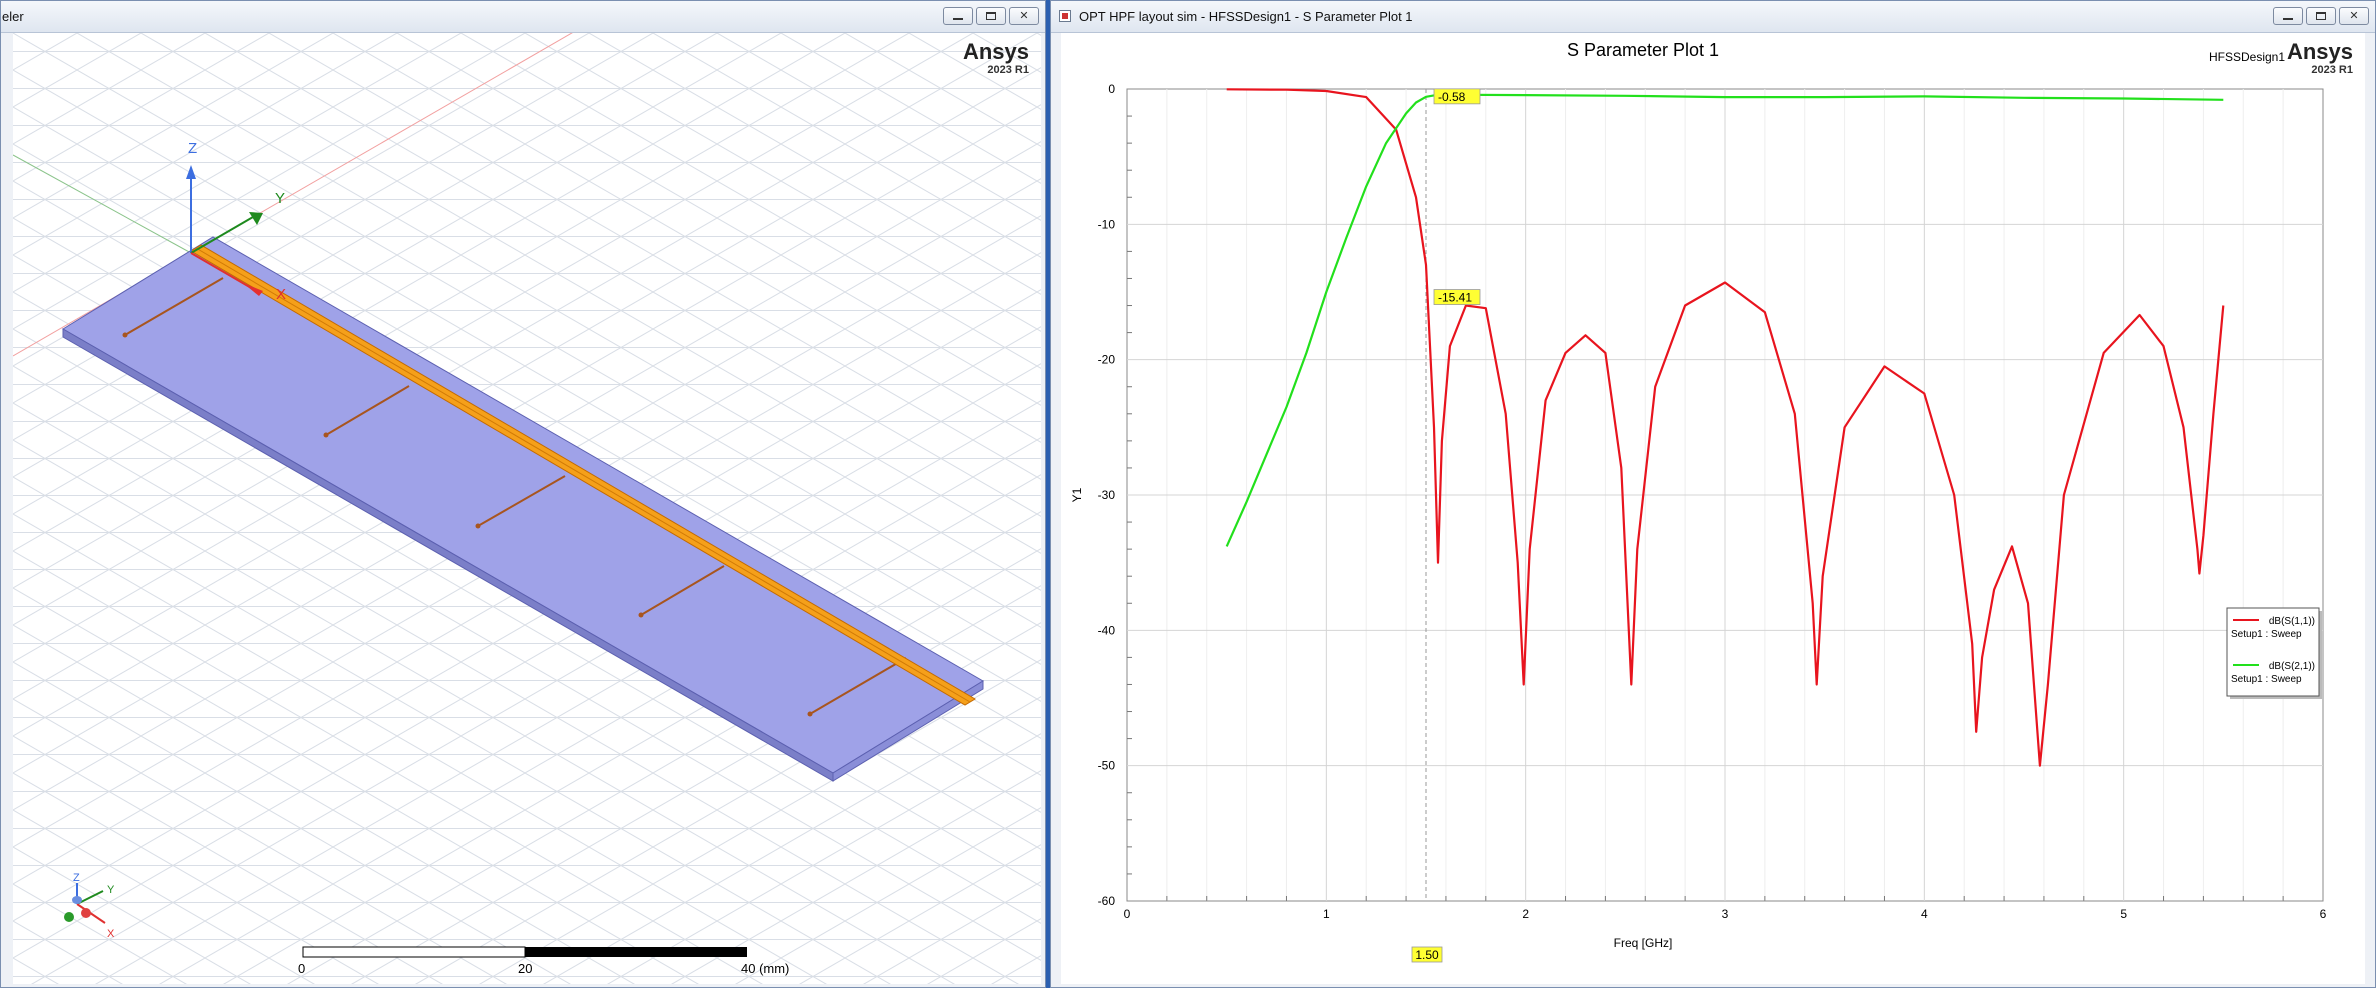 The image size is (2376, 988). I want to click on scale-label-40: 40 (mm), so click(765, 968).